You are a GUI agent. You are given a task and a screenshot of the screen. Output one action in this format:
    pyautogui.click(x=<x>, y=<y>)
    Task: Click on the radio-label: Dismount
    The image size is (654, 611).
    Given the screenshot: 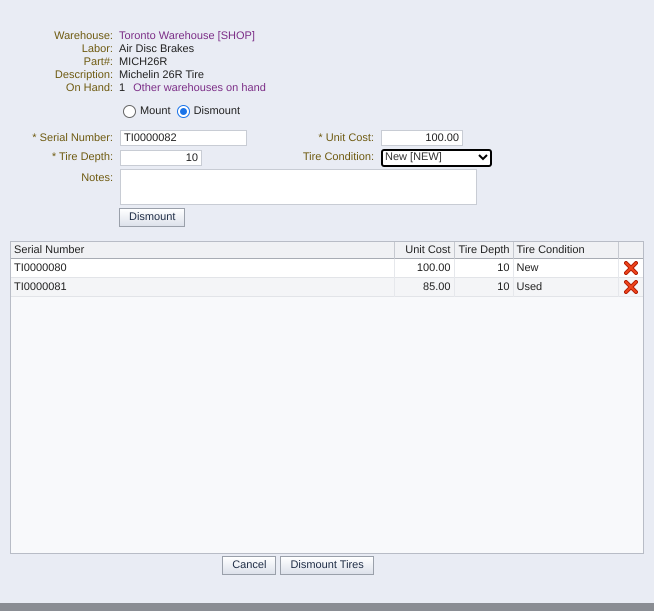 What is the action you would take?
    pyautogui.click(x=217, y=111)
    